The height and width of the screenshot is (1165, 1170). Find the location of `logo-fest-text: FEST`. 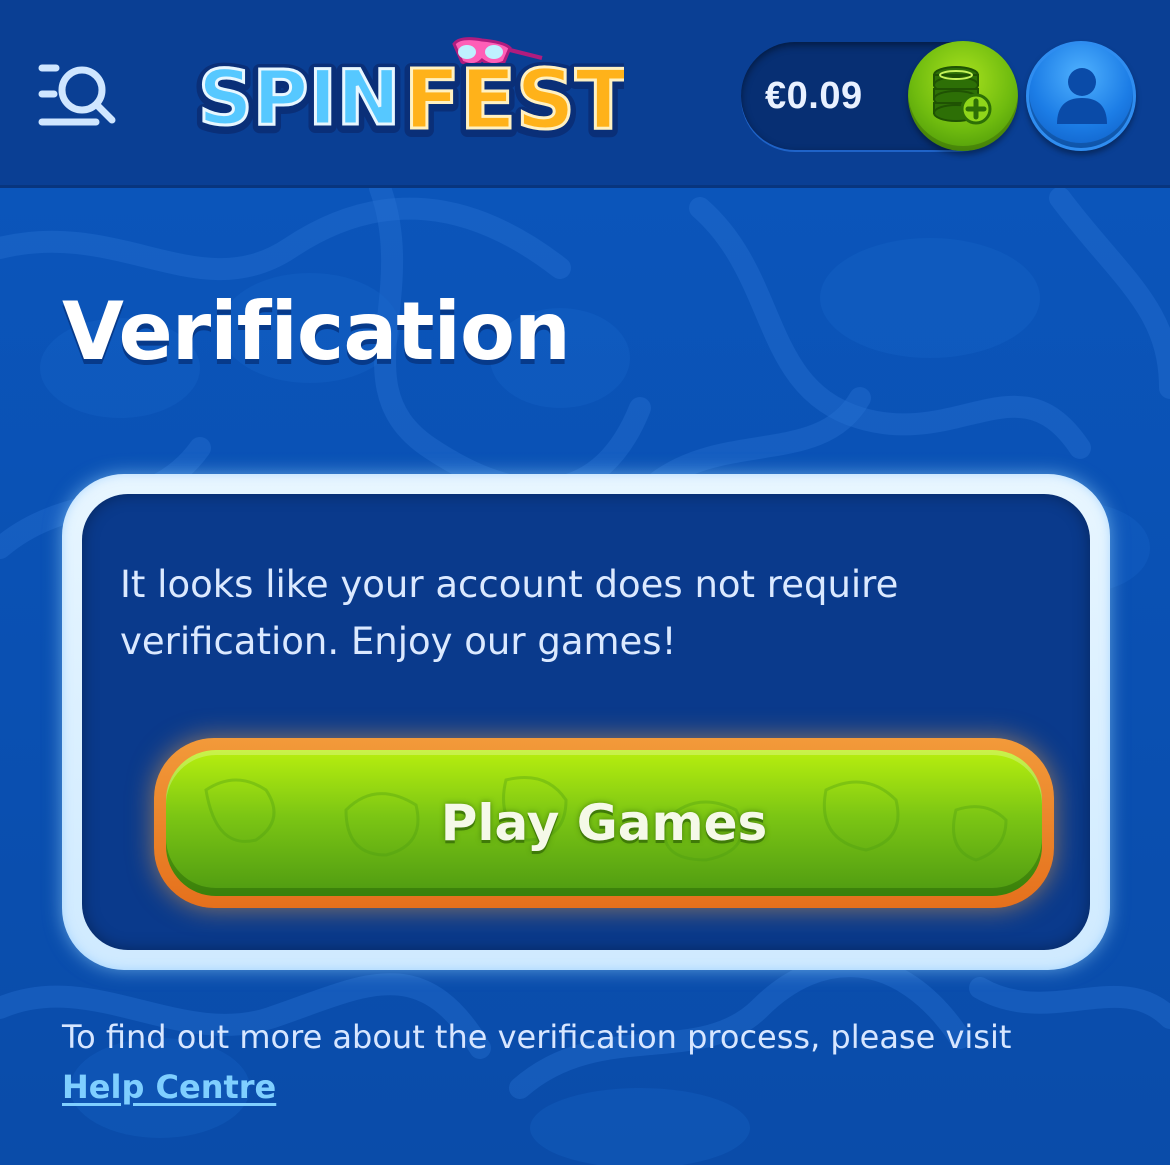

logo-fest-text: FEST is located at coordinates (514, 98).